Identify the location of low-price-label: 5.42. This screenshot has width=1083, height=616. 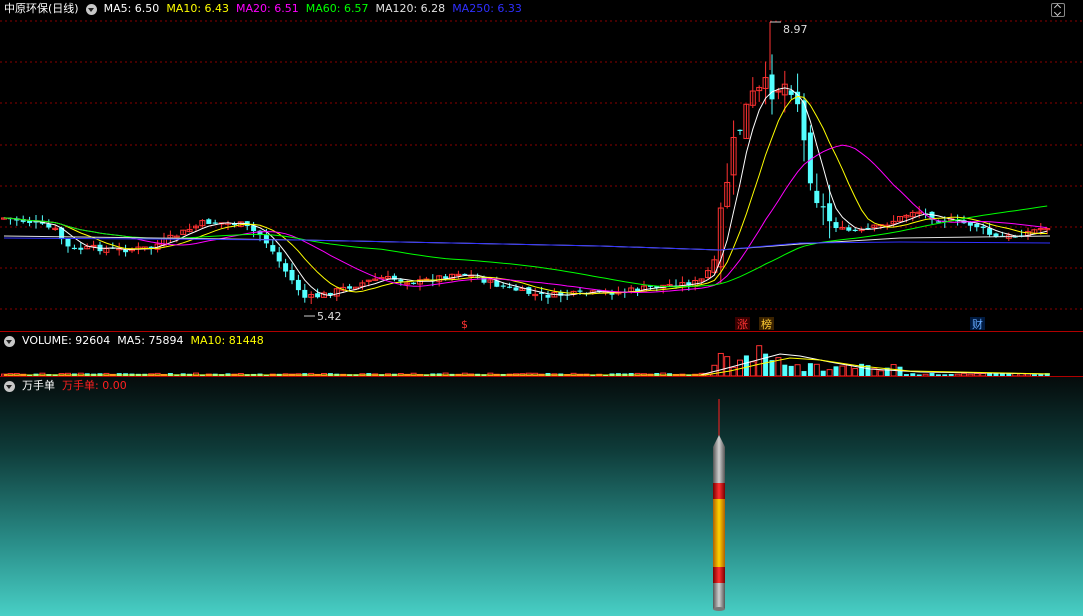
(329, 316).